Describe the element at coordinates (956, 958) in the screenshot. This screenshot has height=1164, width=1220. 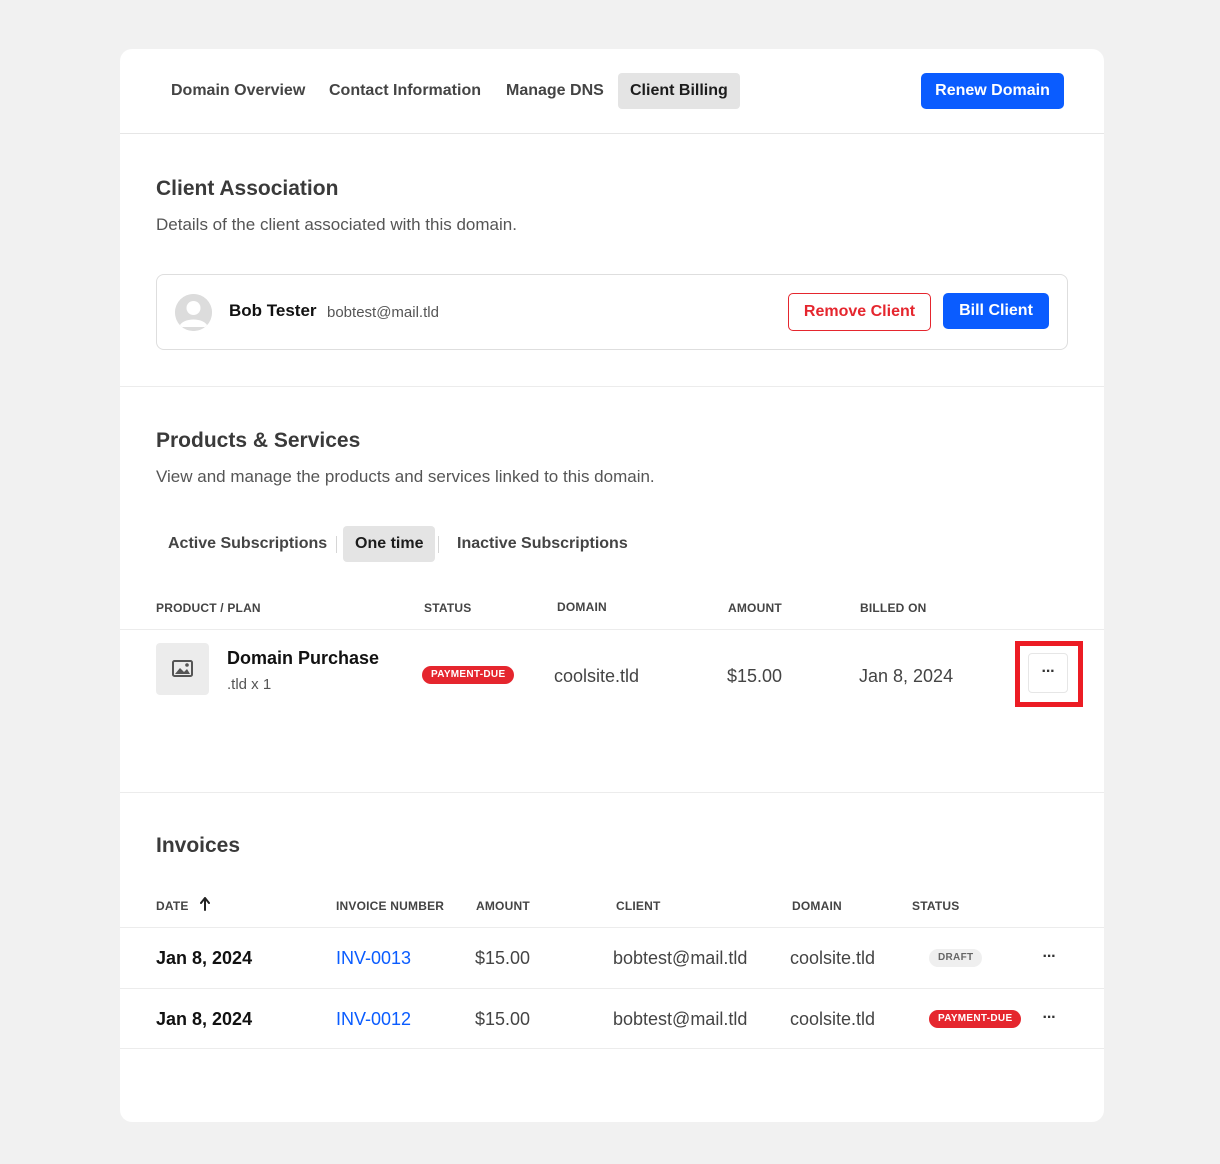
I see `status-badge: DRAFT` at that location.